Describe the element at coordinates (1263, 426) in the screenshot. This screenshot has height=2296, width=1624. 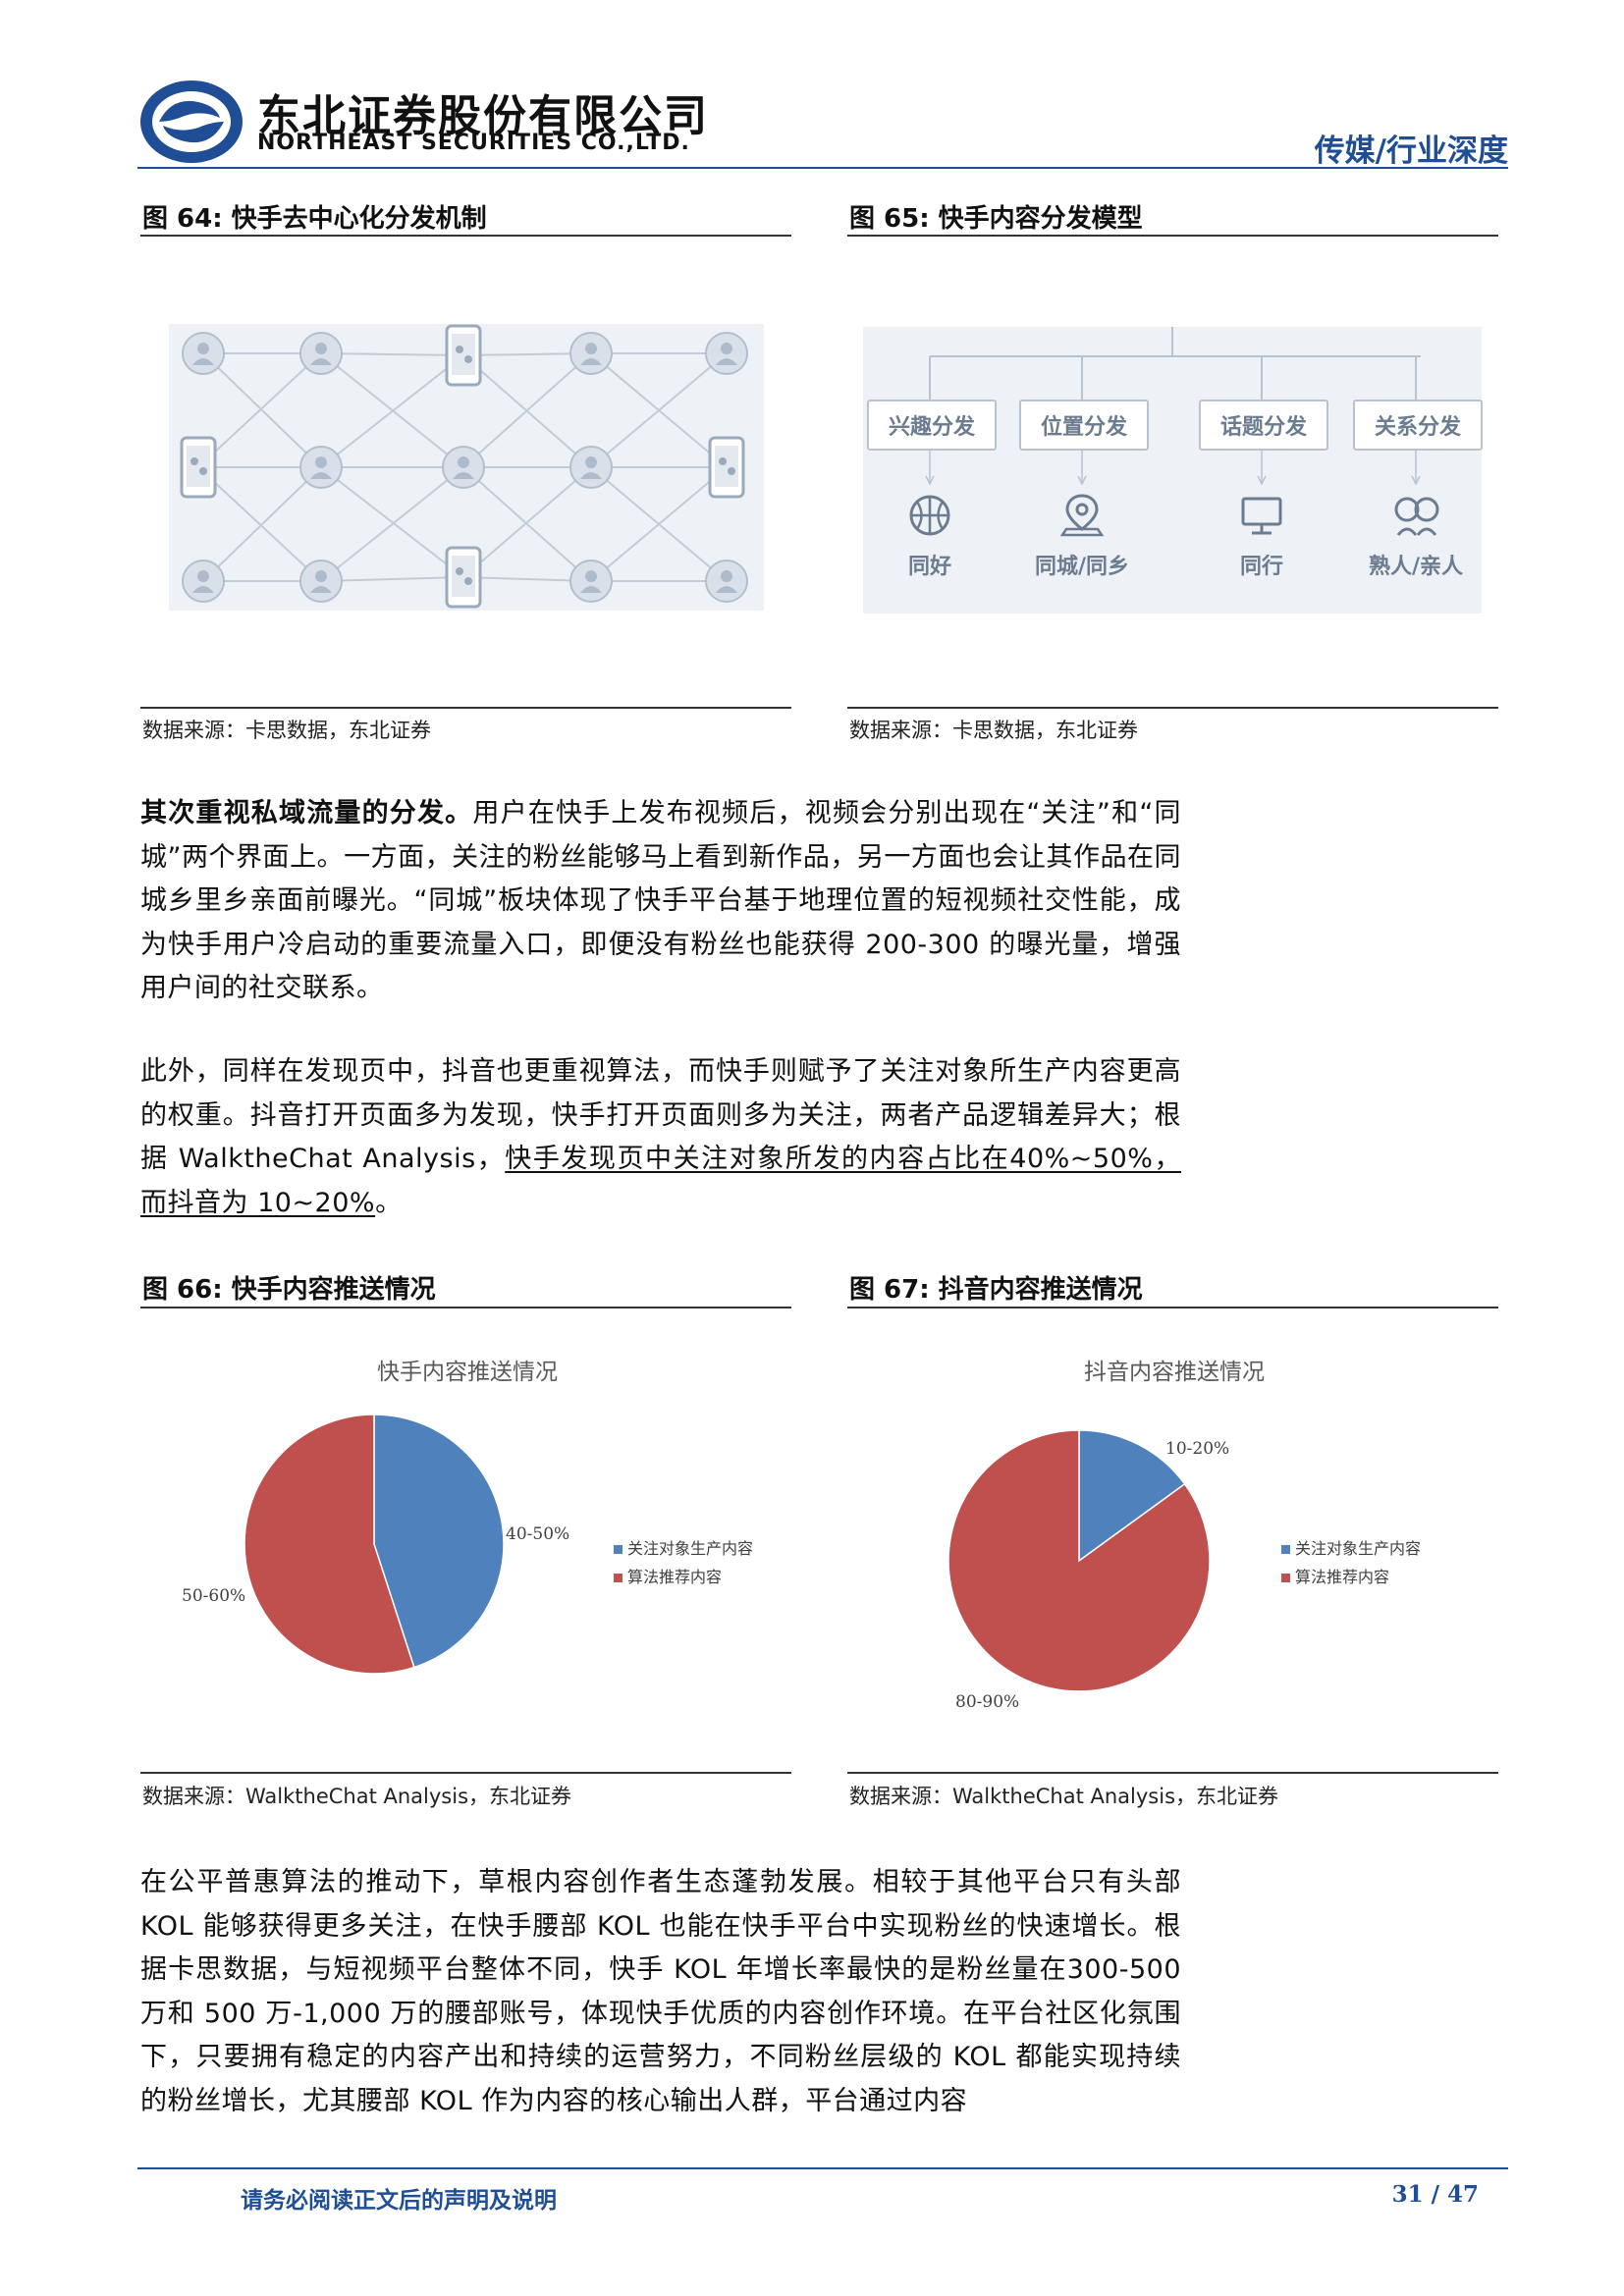
I see `topic-distribution-box: 话题分发` at that location.